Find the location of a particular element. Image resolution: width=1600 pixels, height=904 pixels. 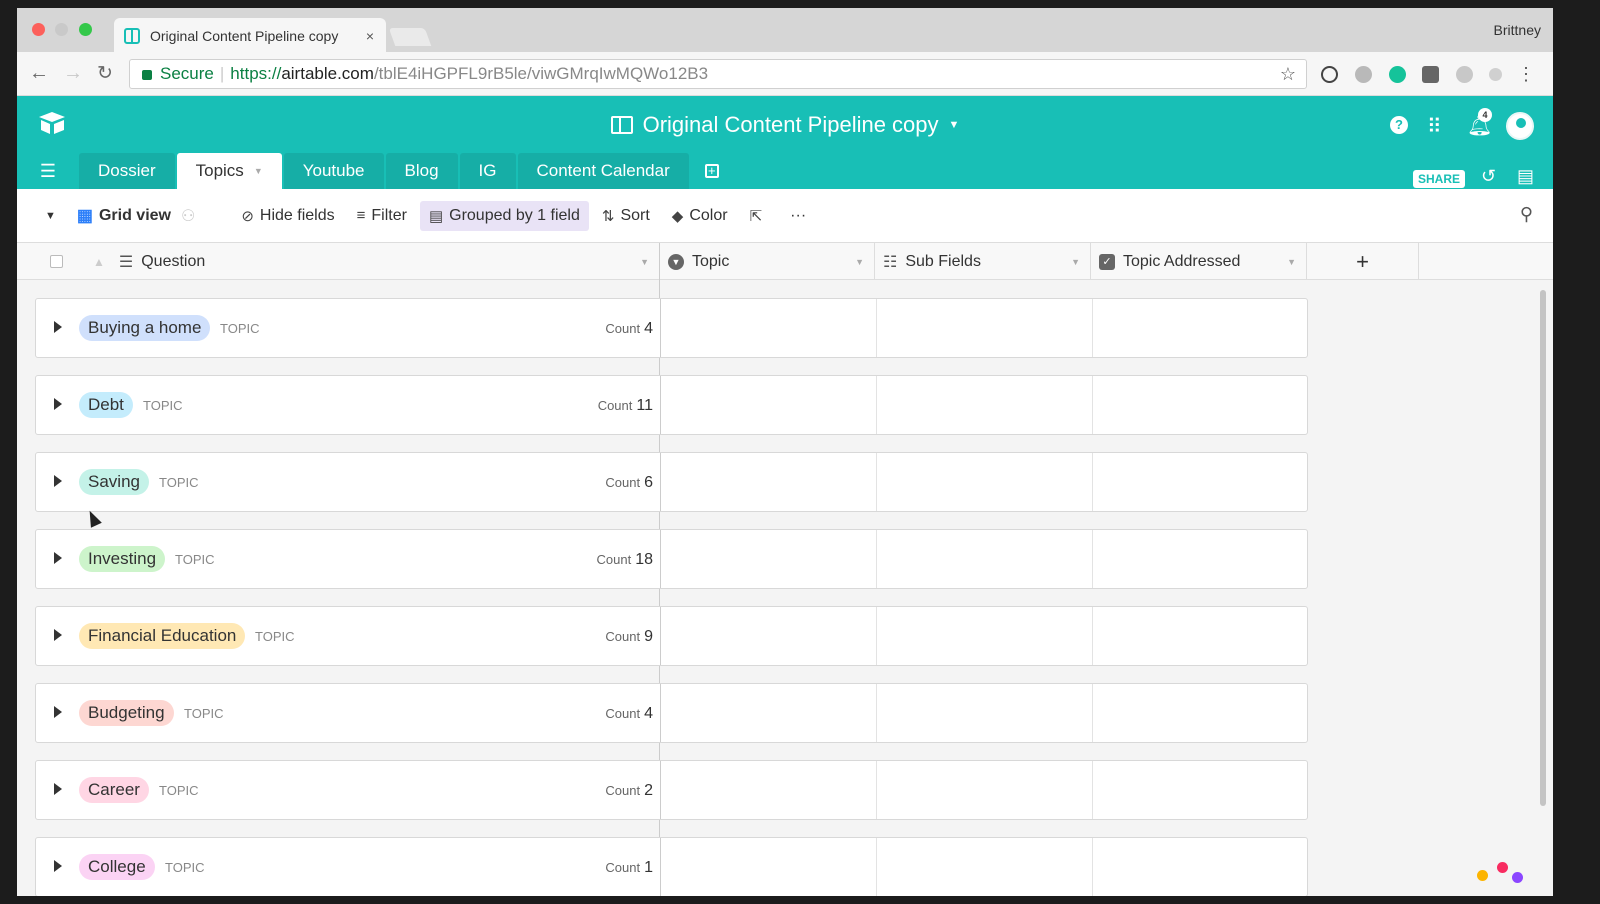

help-icon: ? is located at coordinates (1399, 125).